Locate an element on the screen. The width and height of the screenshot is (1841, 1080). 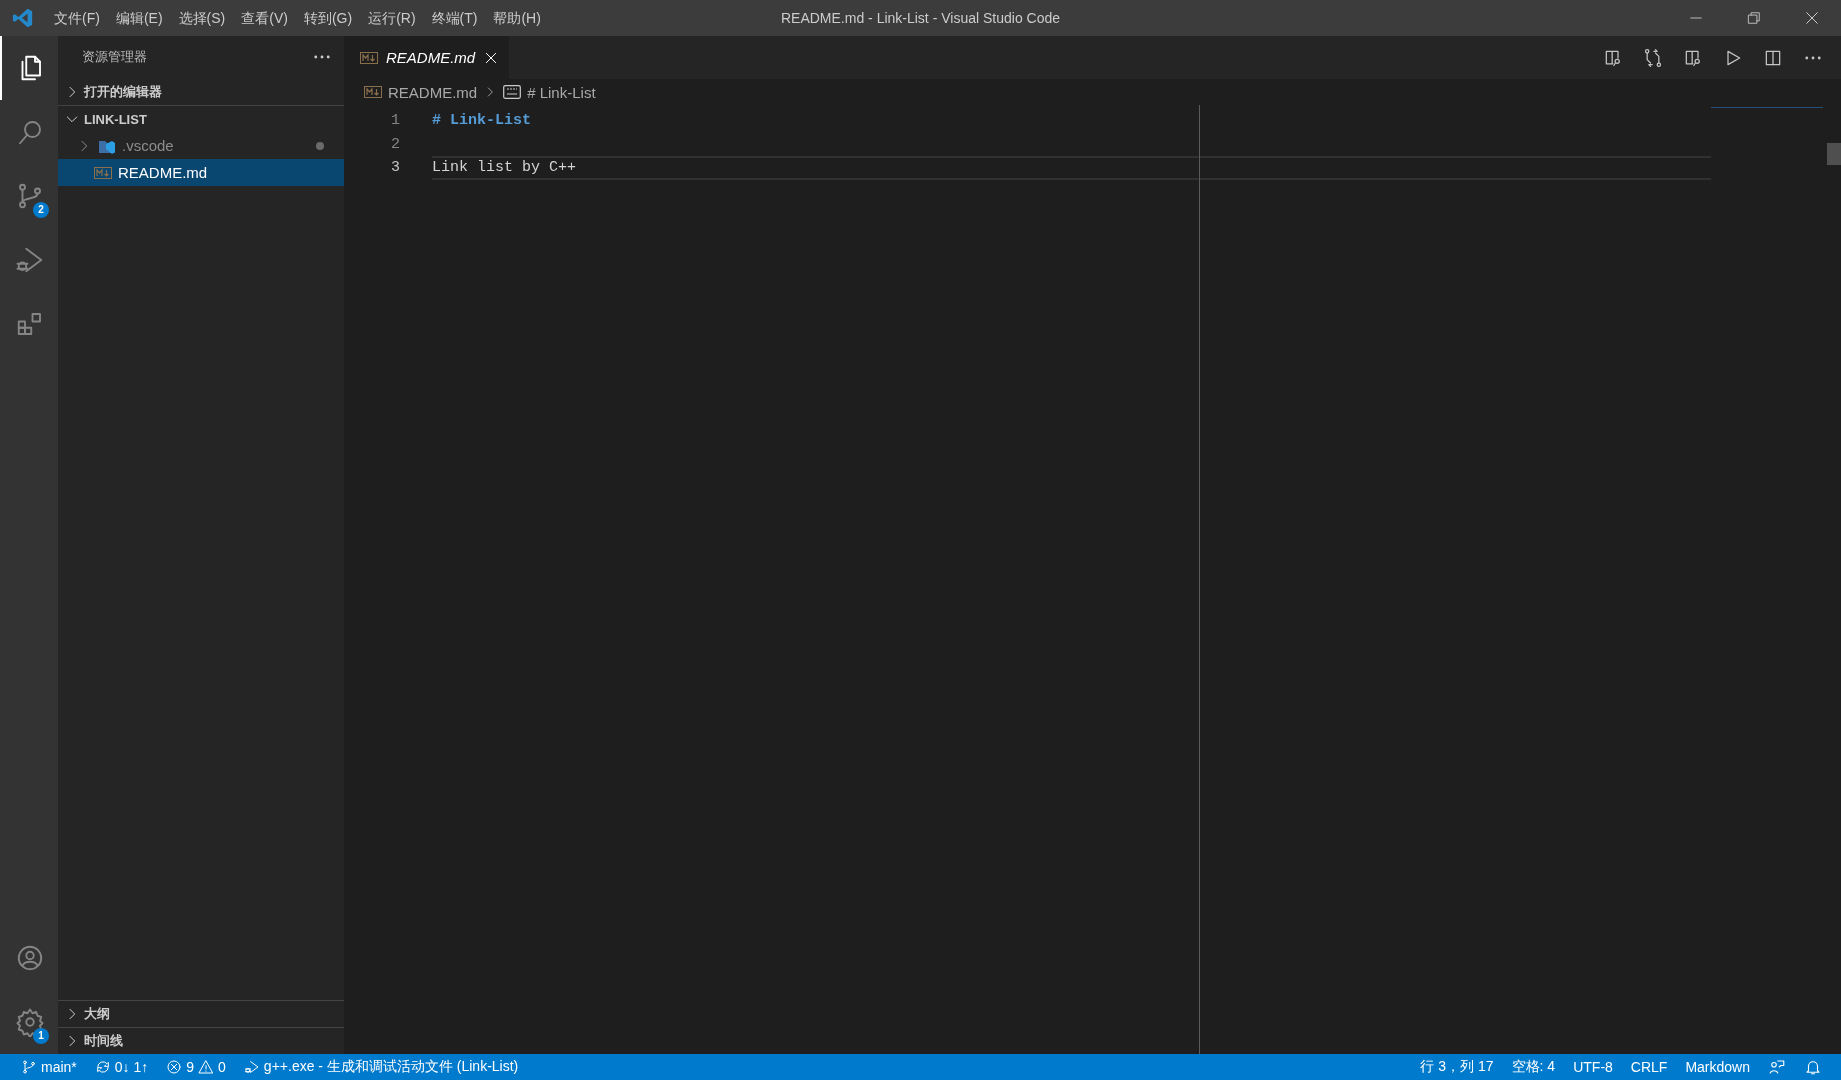
line-number: 2 is located at coordinates (395, 144).